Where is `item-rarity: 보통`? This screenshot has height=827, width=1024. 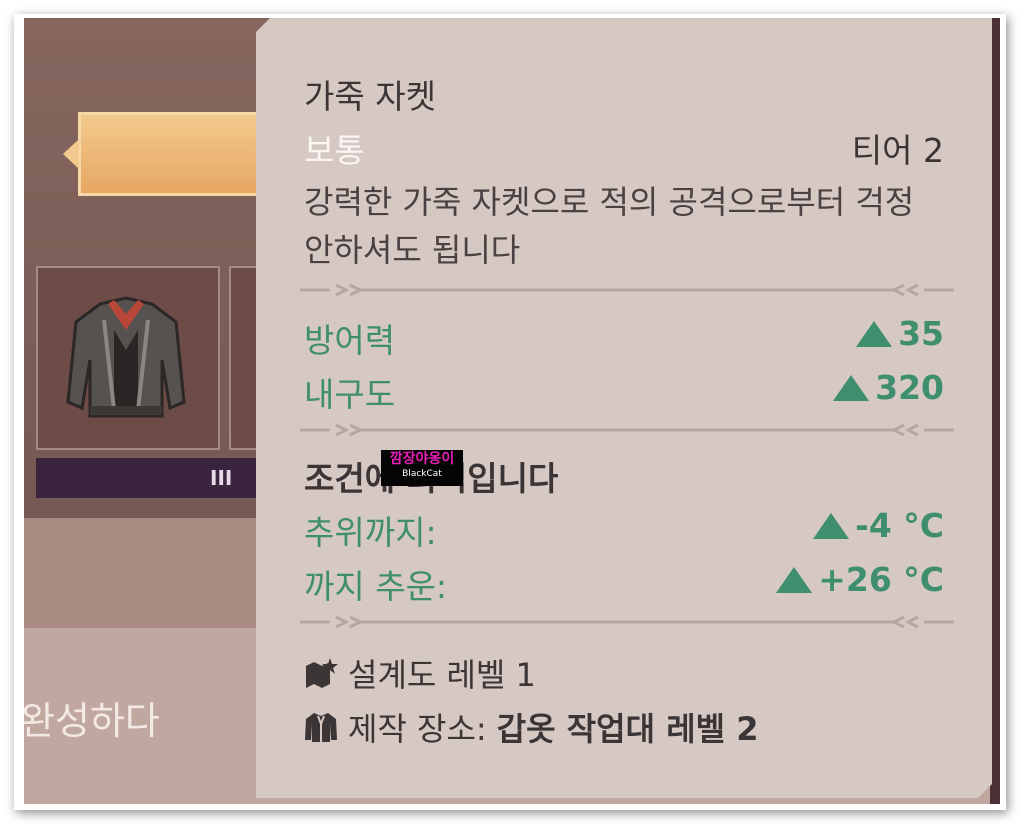 item-rarity: 보통 is located at coordinates (334, 150).